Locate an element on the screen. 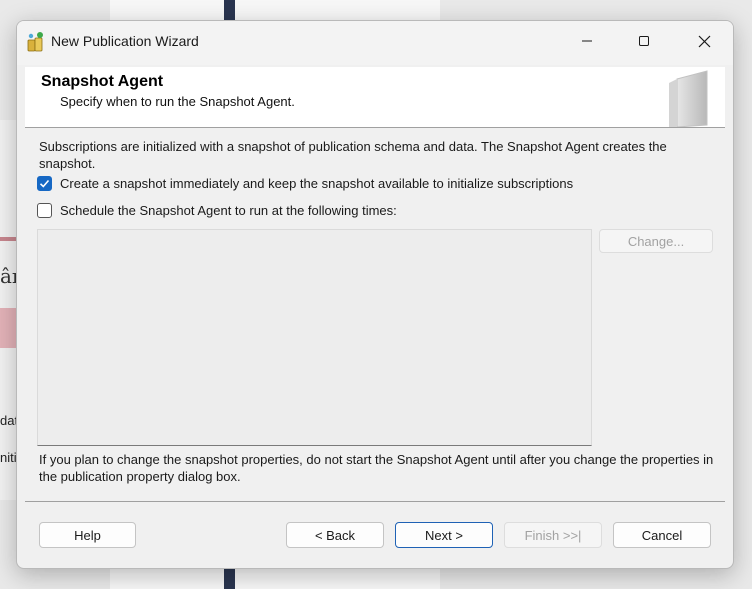 Image resolution: width=752 pixels, height=589 pixels. help-button: Help is located at coordinates (87, 535).